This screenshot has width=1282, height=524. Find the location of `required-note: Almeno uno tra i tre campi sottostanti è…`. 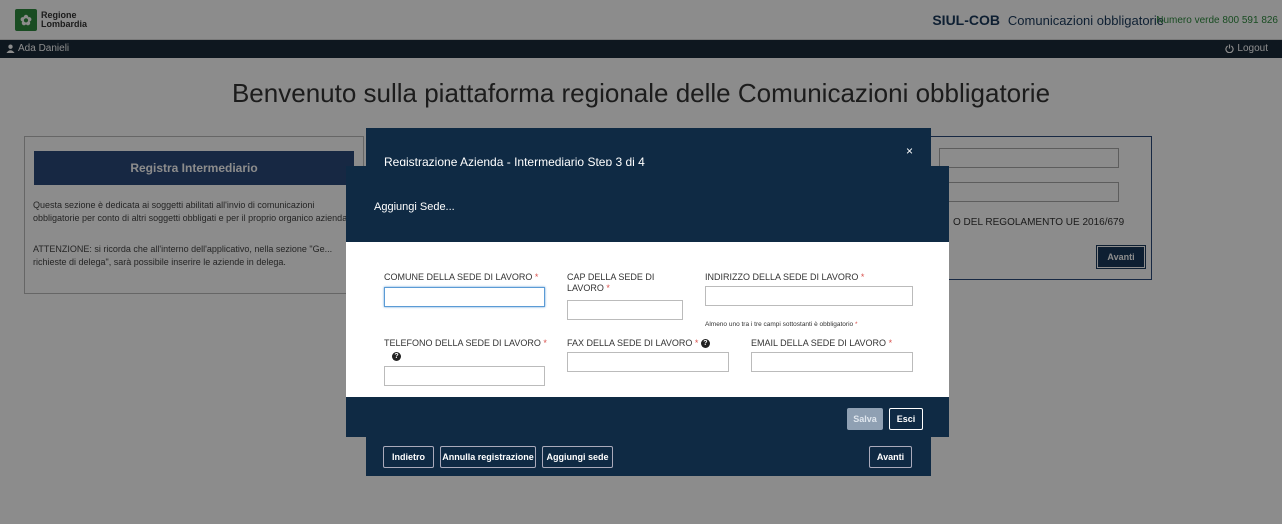

required-note: Almeno uno tra i tre campi sottostanti è… is located at coordinates (781, 324).